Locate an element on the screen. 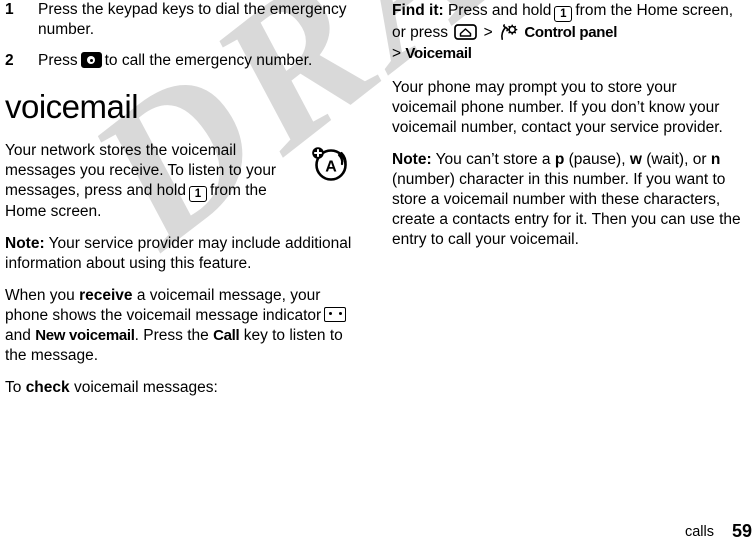 The width and height of the screenshot is (756, 548). home-key-icon is located at coordinates (466, 32).